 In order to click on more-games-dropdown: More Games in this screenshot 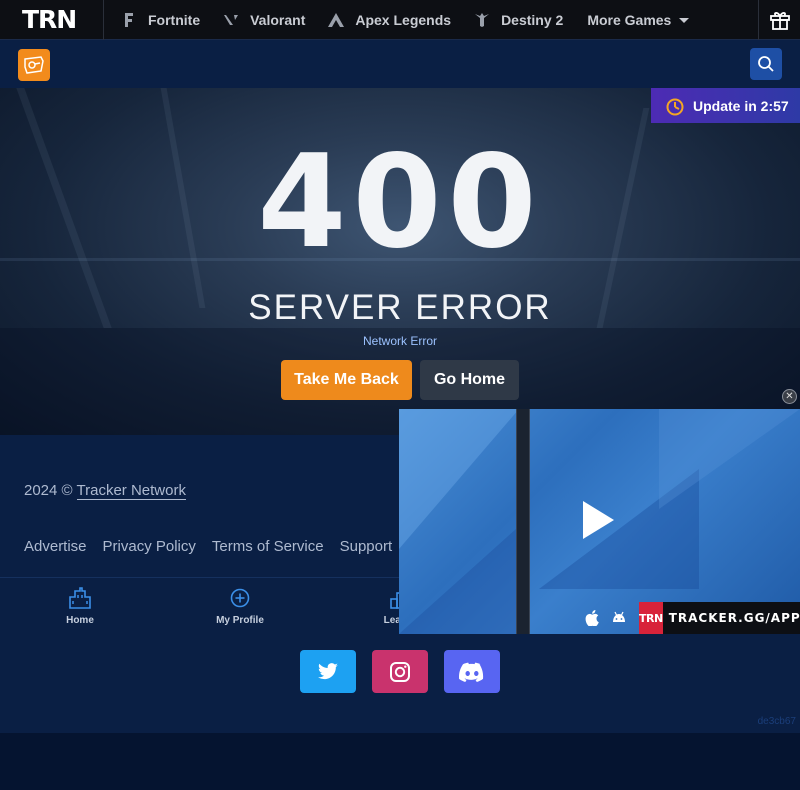, I will do `click(638, 19)`.